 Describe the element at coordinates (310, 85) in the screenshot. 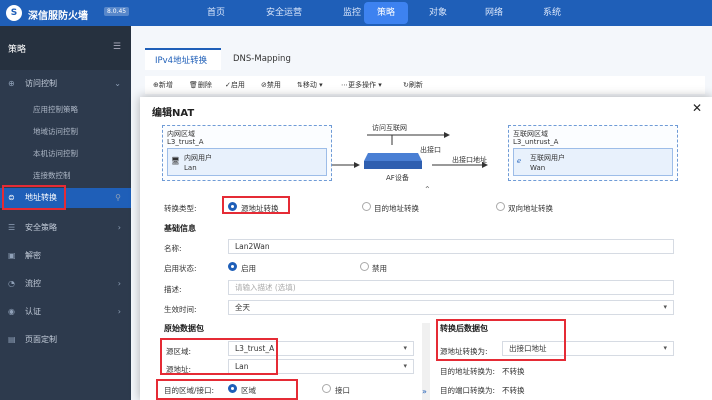

I see `move-button: ⇅移动 ▾` at that location.